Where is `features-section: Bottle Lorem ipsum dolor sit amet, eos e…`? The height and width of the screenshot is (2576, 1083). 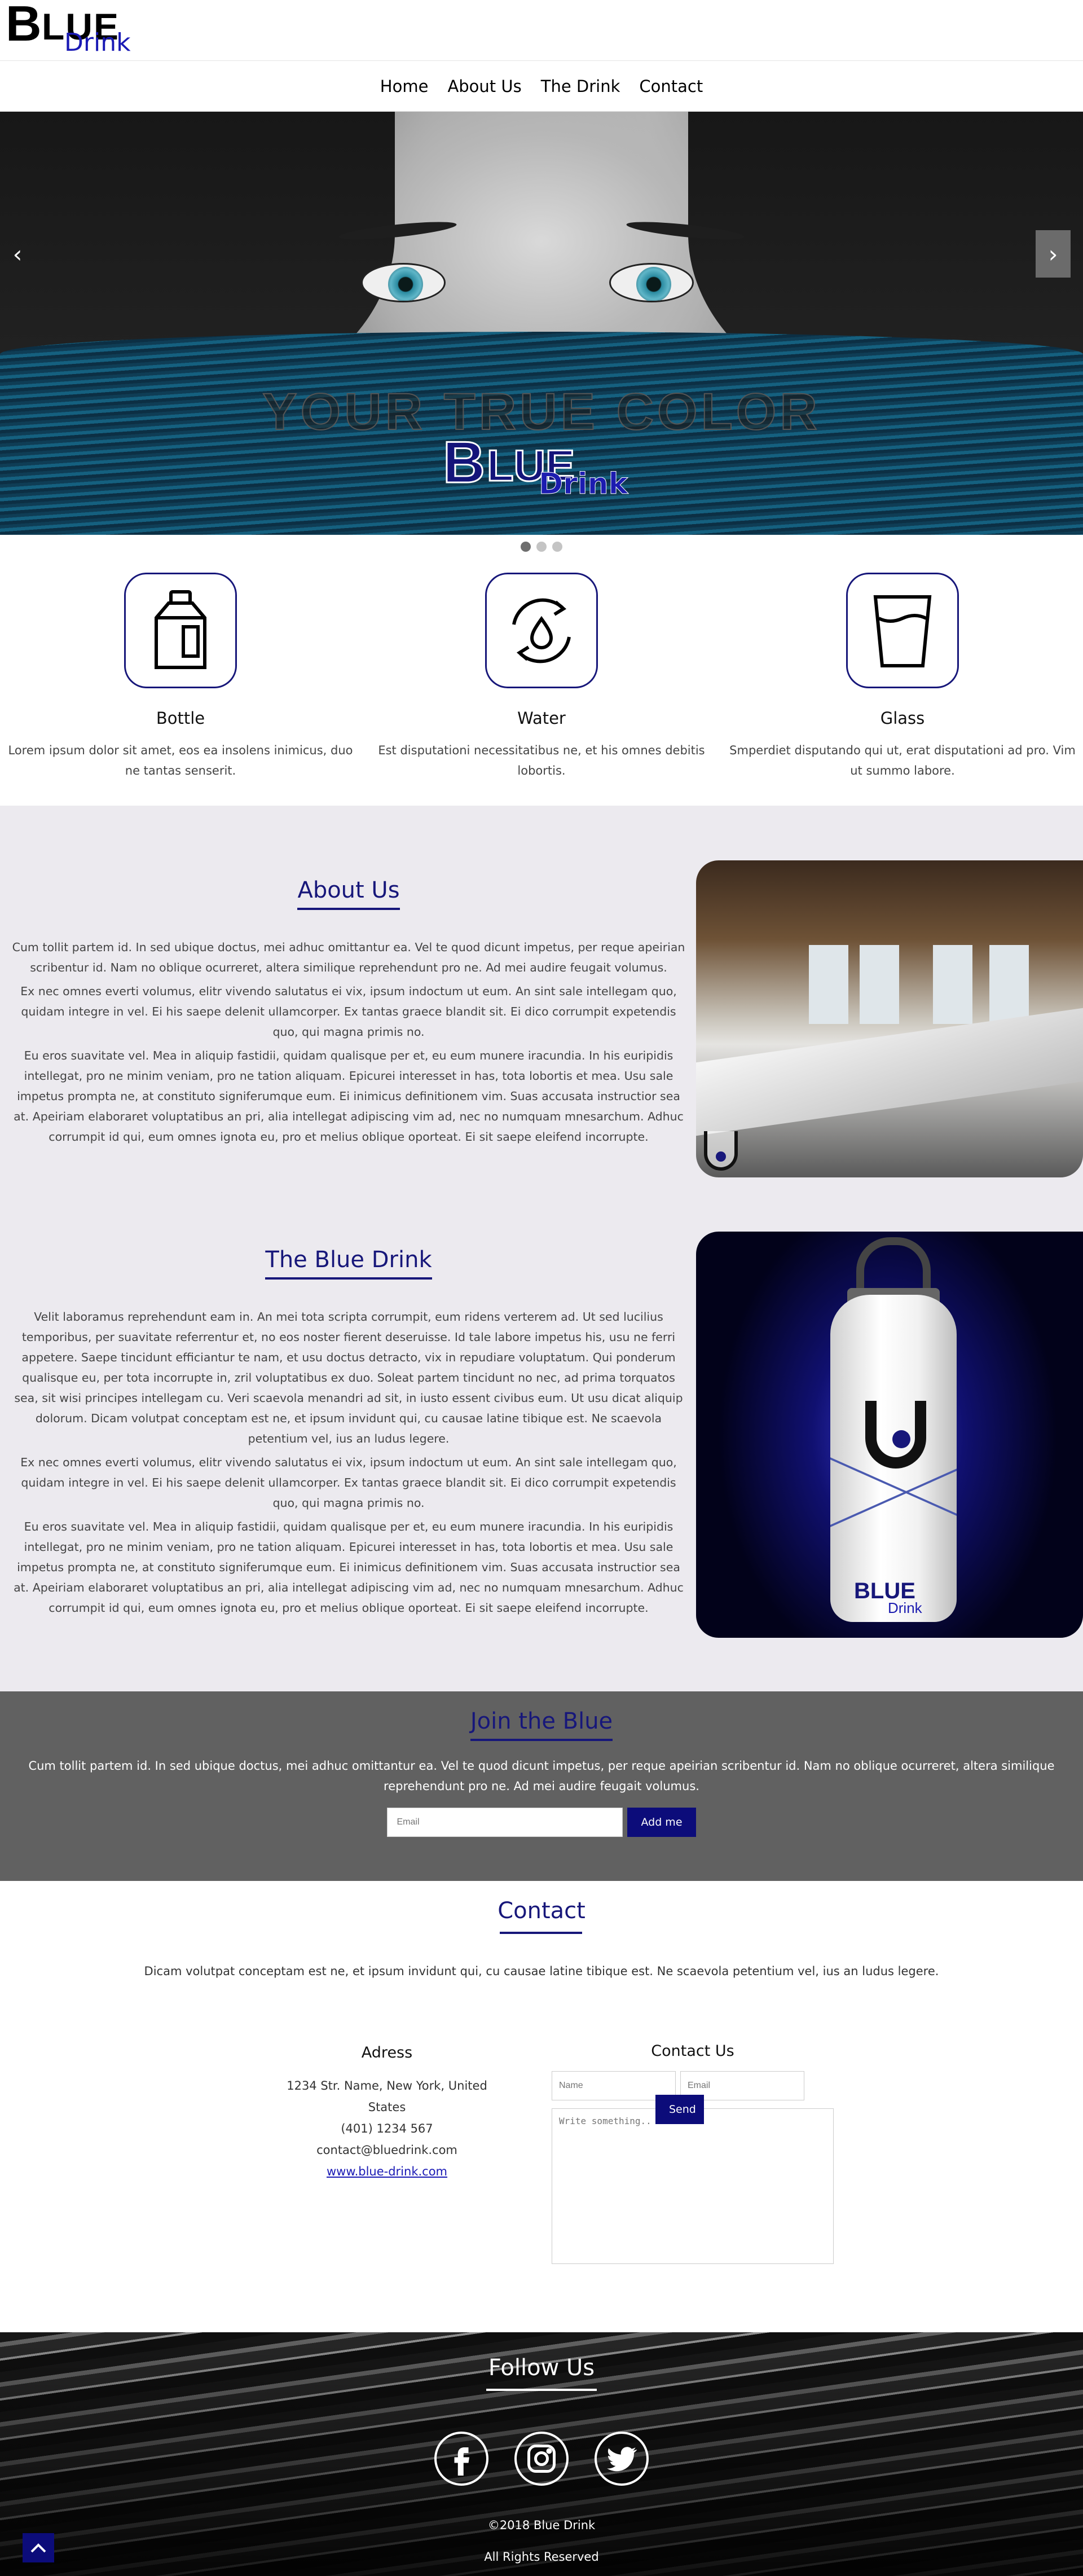 features-section: Bottle Lorem ipsum dolor sit amet, eos e… is located at coordinates (541, 689).